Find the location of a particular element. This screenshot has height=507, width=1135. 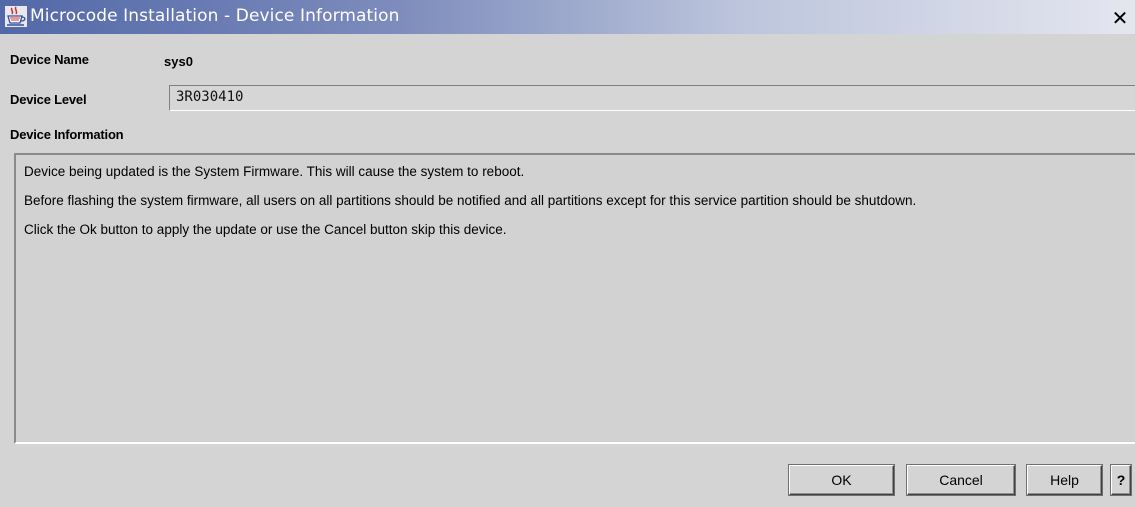

cancel-button: Cancel is located at coordinates (961, 480).